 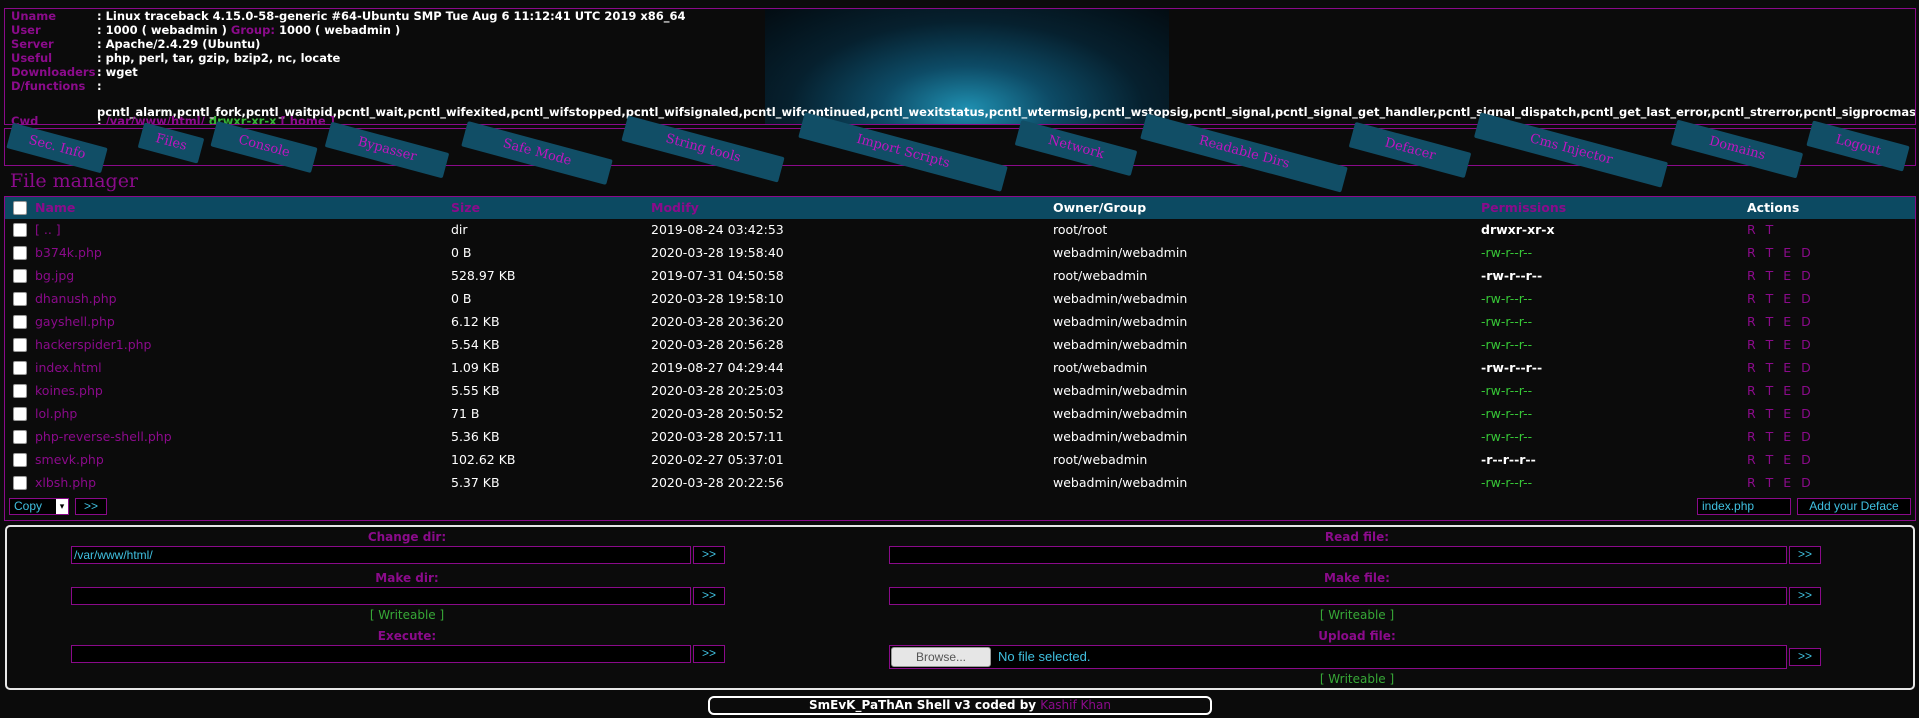 What do you see at coordinates (68, 253) in the screenshot?
I see `file-name: b374k.php` at bounding box center [68, 253].